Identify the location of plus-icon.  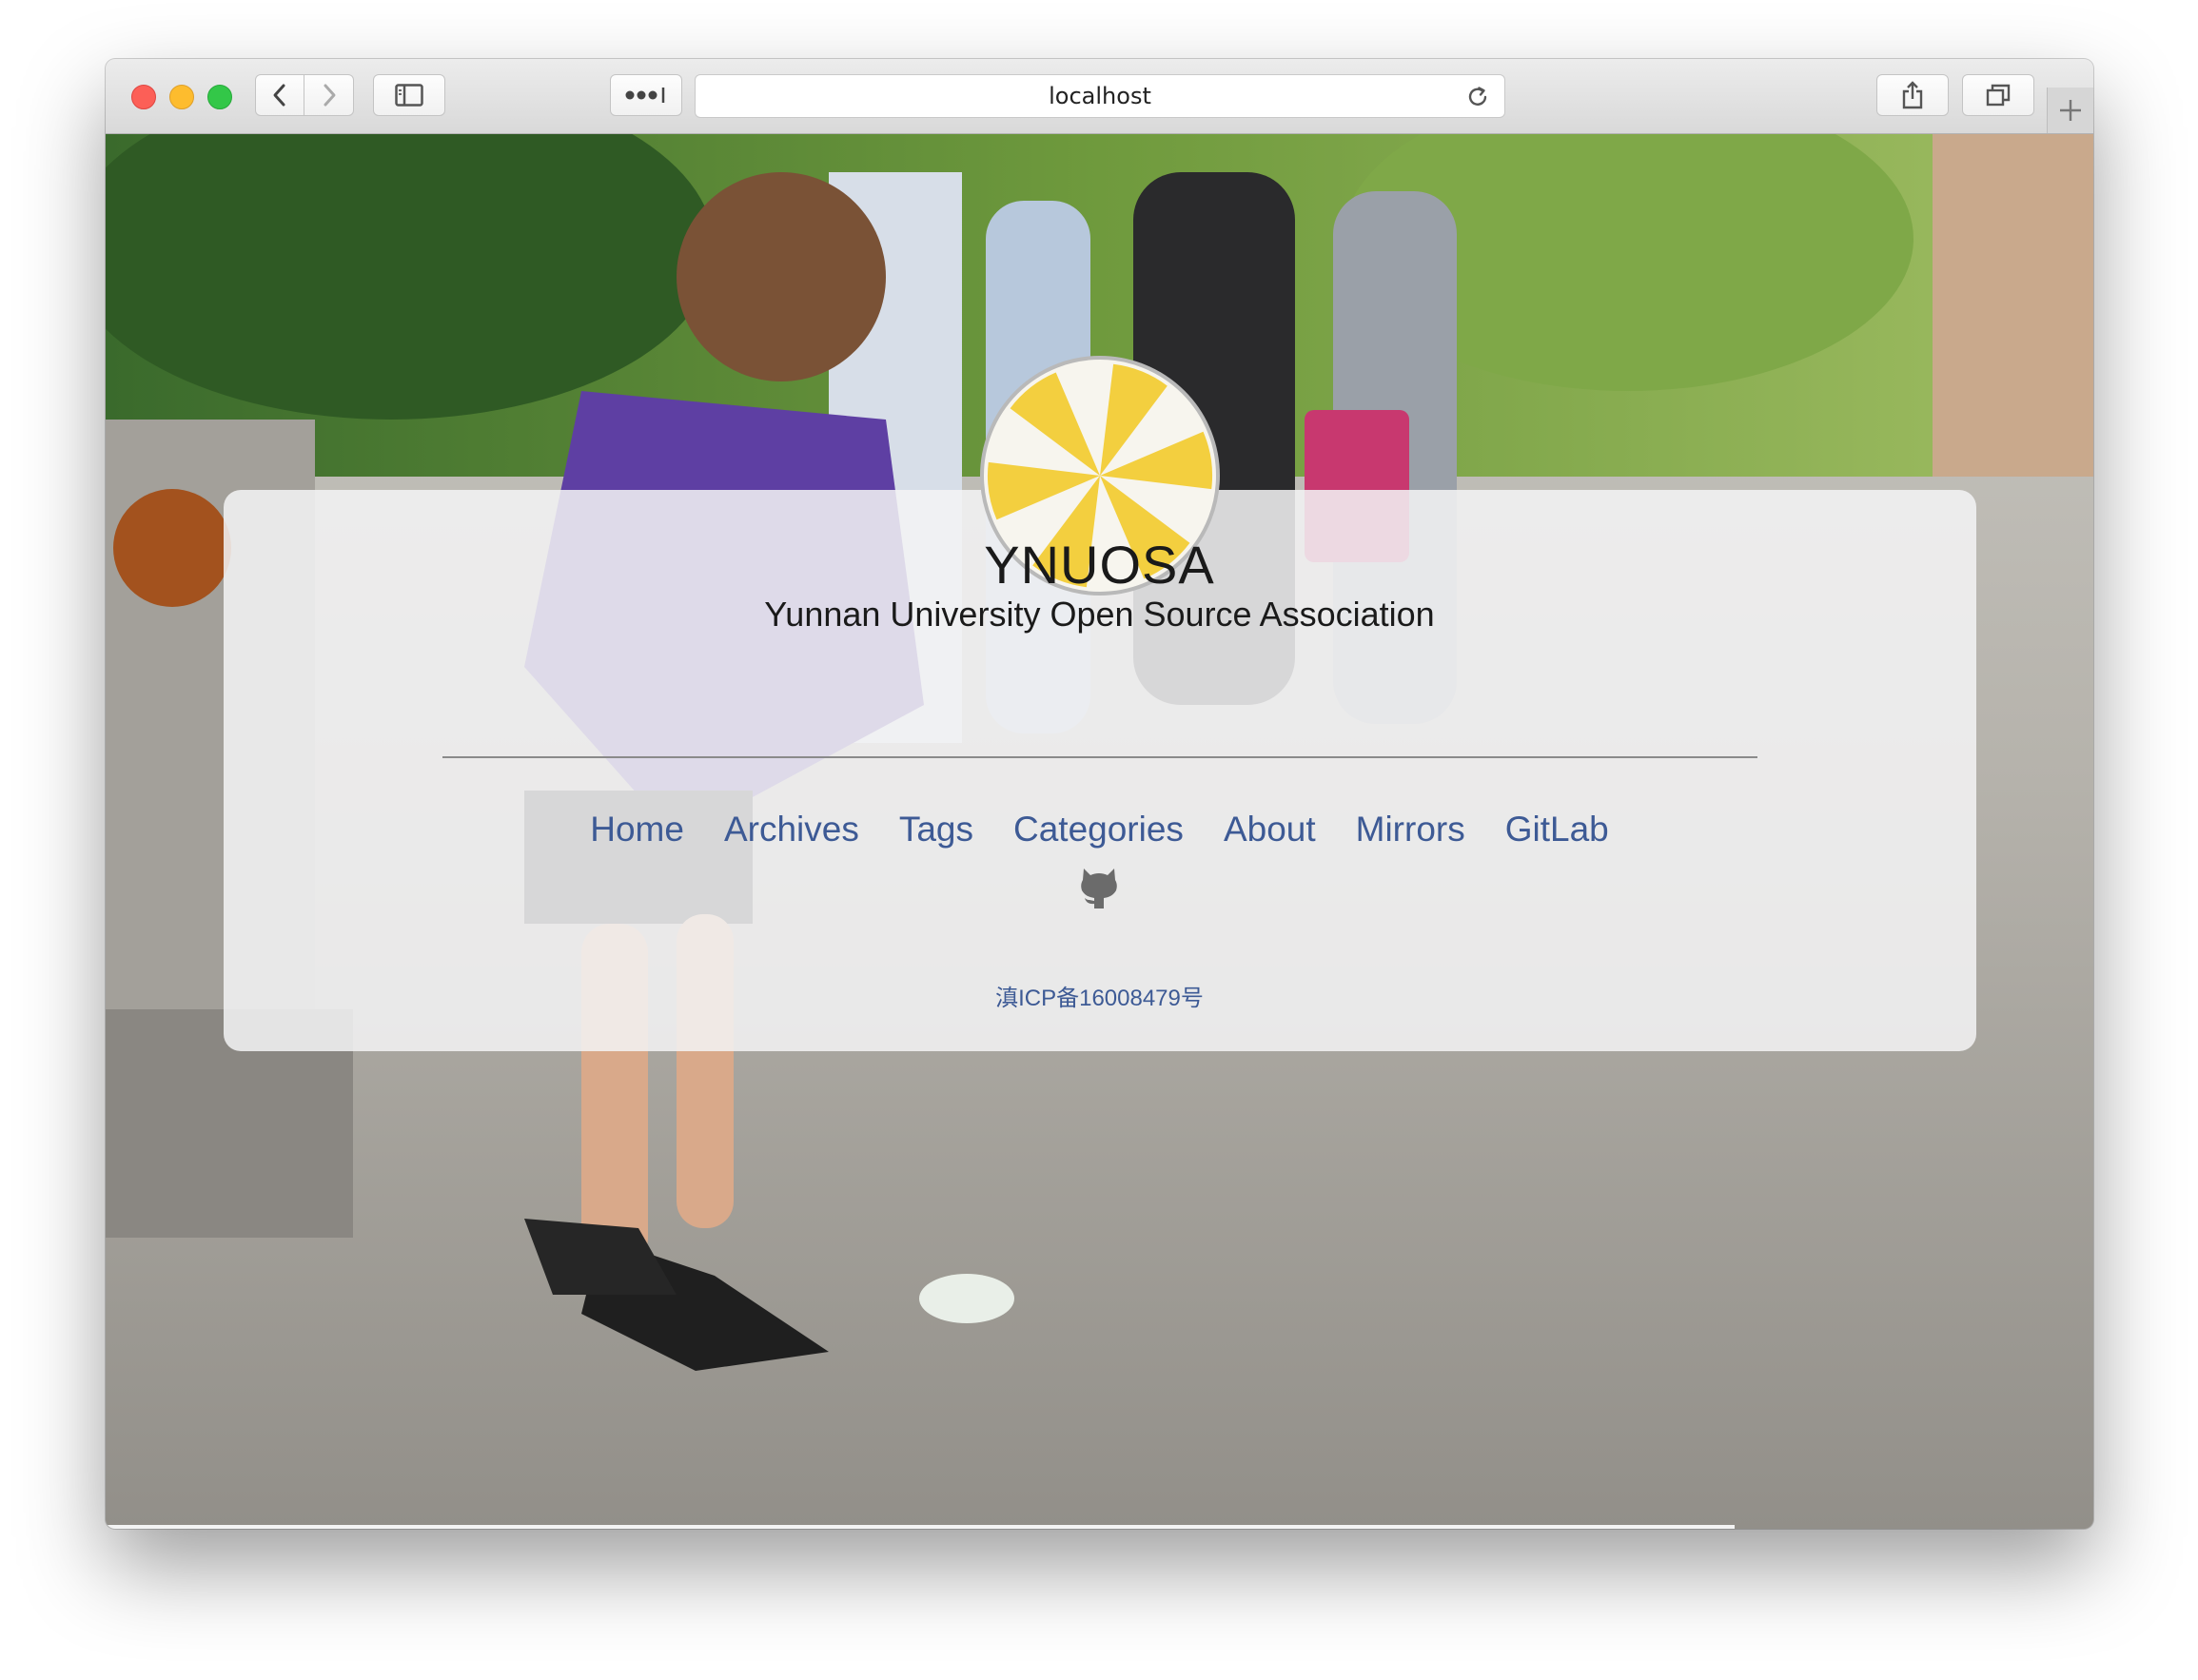
(2070, 111).